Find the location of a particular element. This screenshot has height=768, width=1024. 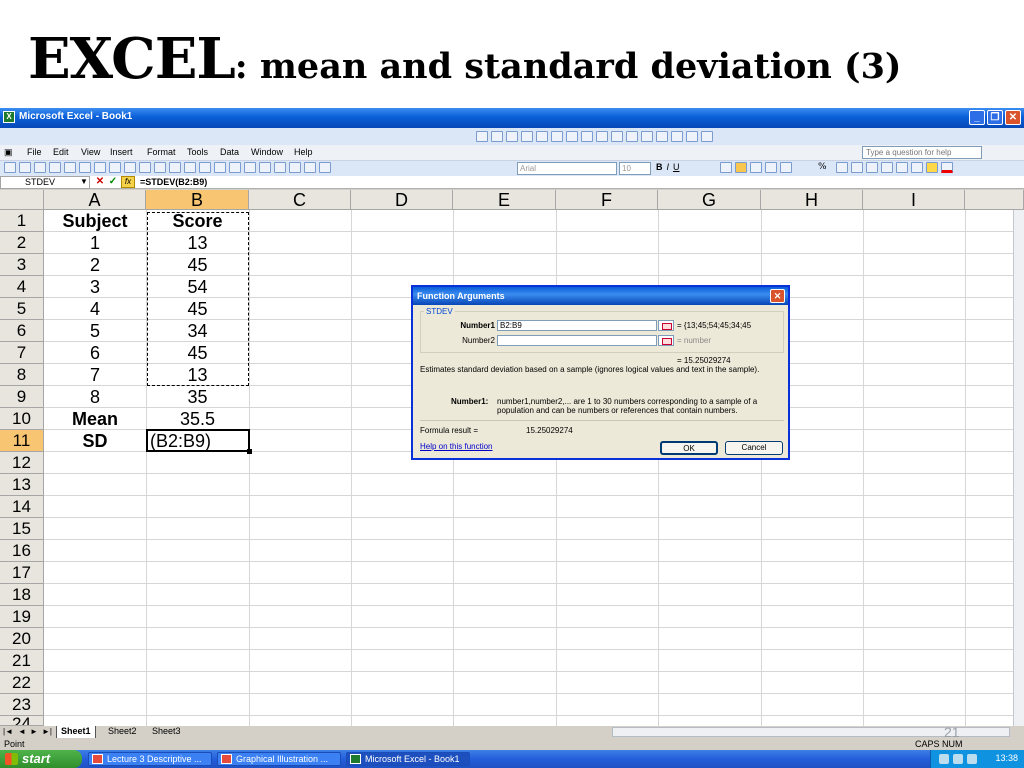

decrease-decimal-icon is located at coordinates (872, 167).